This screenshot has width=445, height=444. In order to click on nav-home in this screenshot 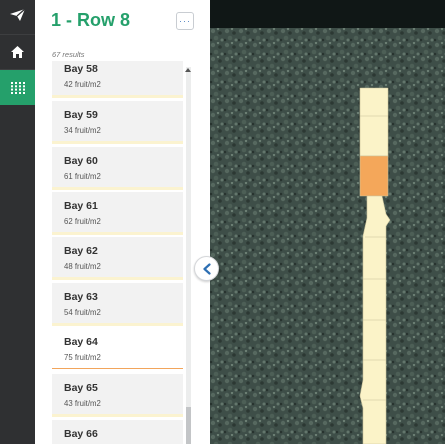, I will do `click(17, 52)`.